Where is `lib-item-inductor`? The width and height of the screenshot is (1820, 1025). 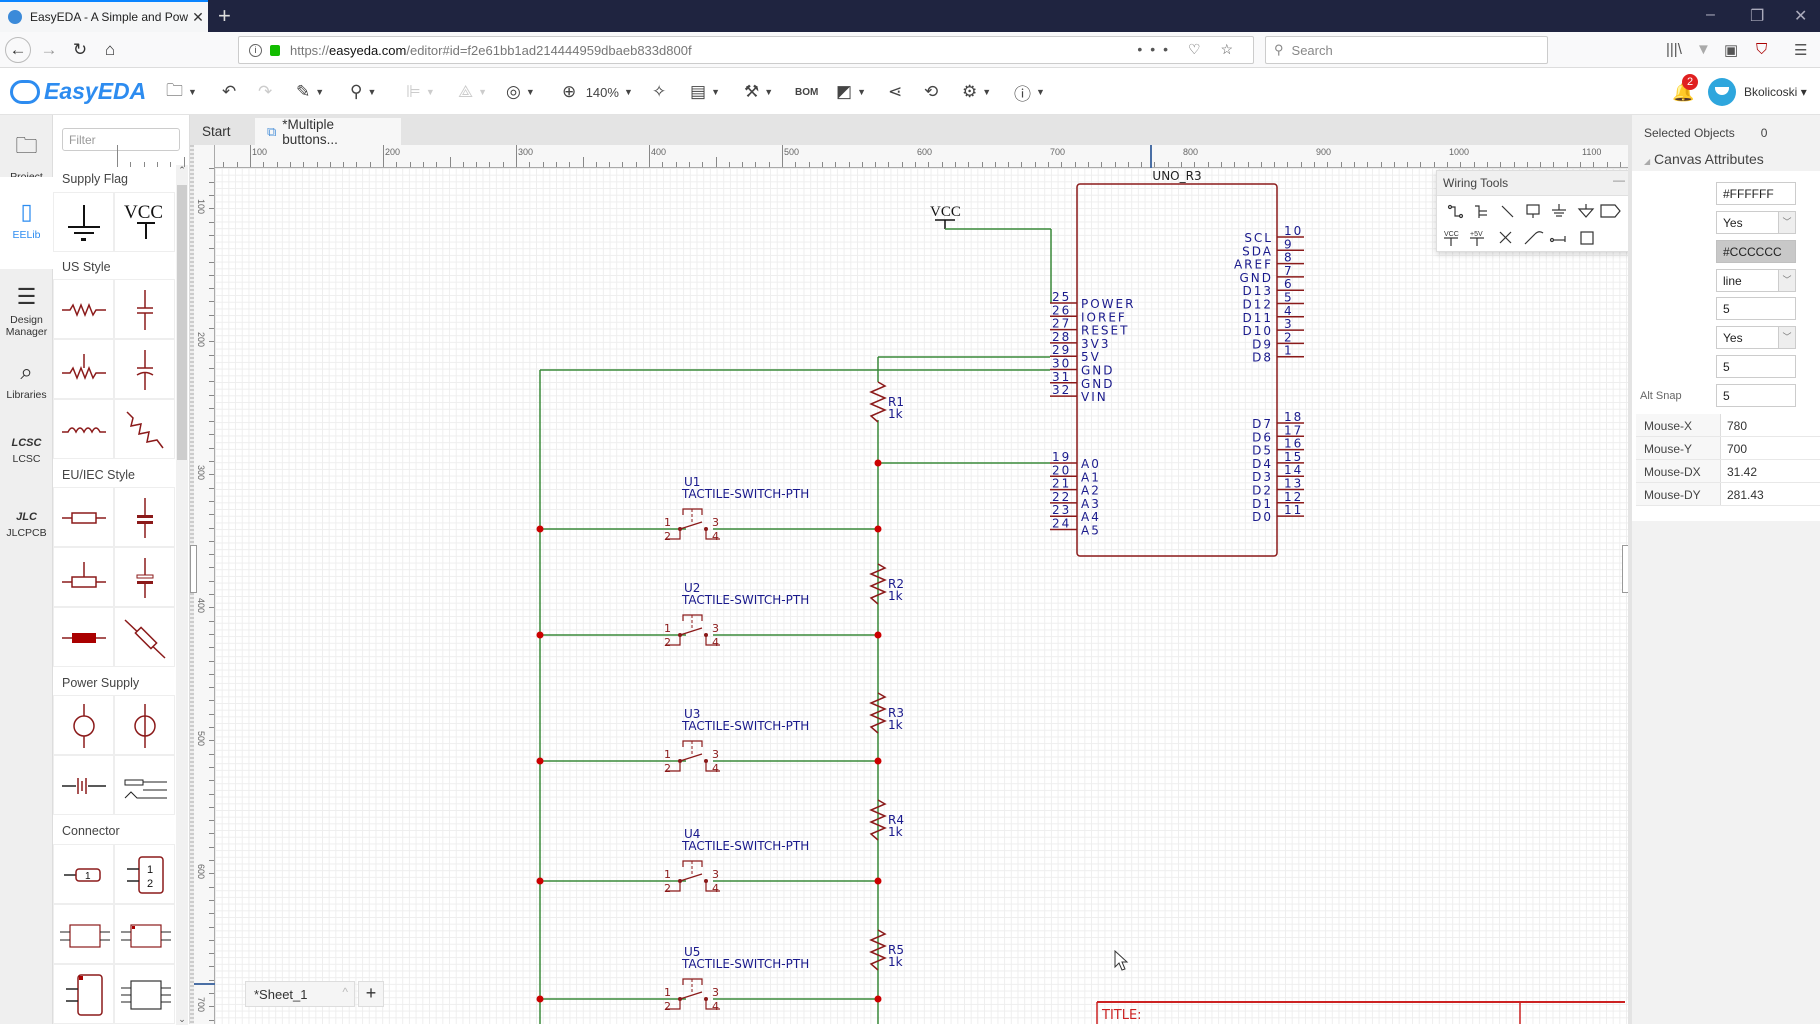 lib-item-inductor is located at coordinates (83, 429).